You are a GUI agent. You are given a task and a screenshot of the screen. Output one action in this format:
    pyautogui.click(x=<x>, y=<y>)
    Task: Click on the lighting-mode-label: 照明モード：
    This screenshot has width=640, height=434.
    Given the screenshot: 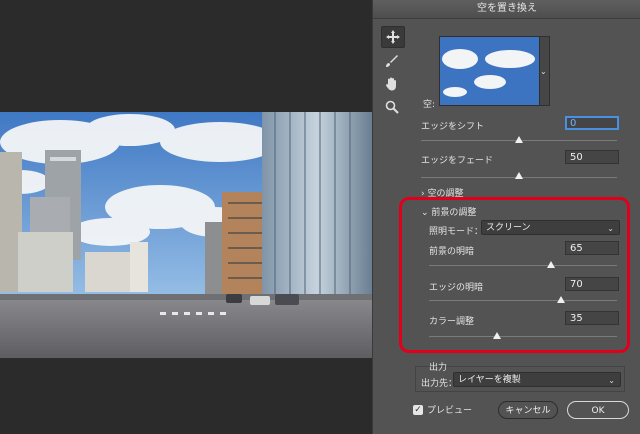 What is the action you would take?
    pyautogui.click(x=456, y=232)
    